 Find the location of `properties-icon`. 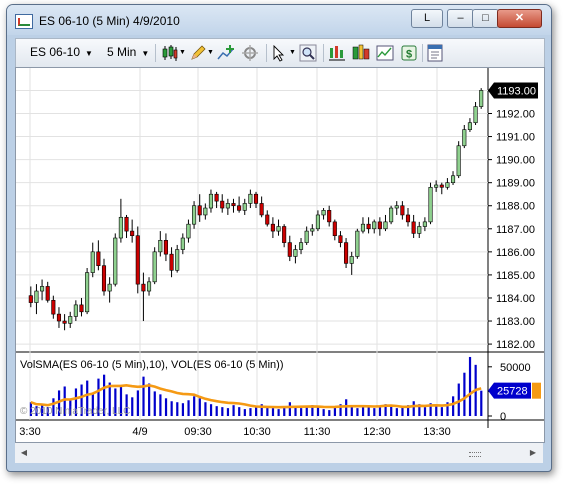

properties-icon is located at coordinates (435, 53).